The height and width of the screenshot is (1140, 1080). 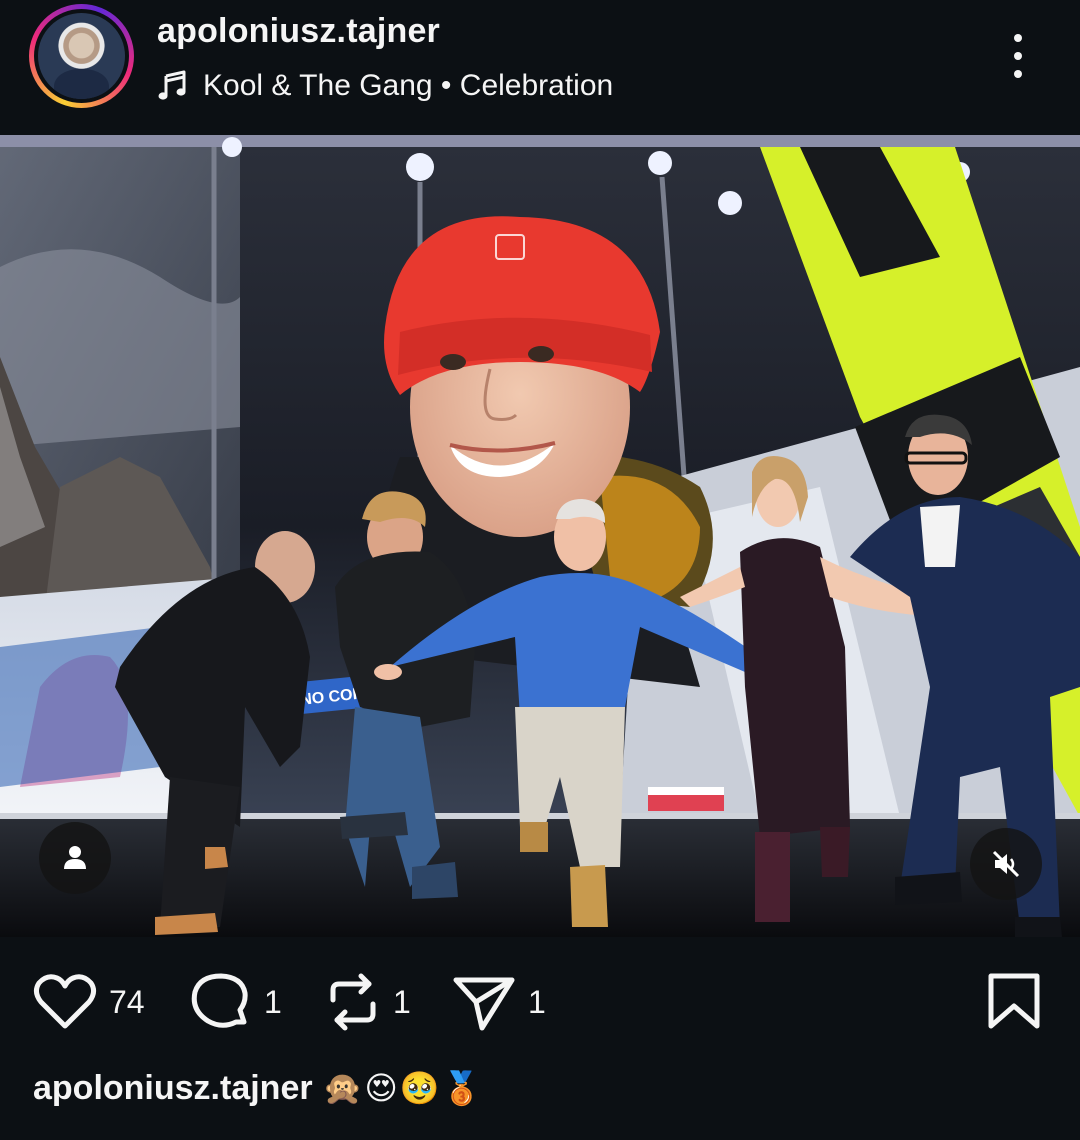 I want to click on like-button: 74, so click(x=89, y=1002).